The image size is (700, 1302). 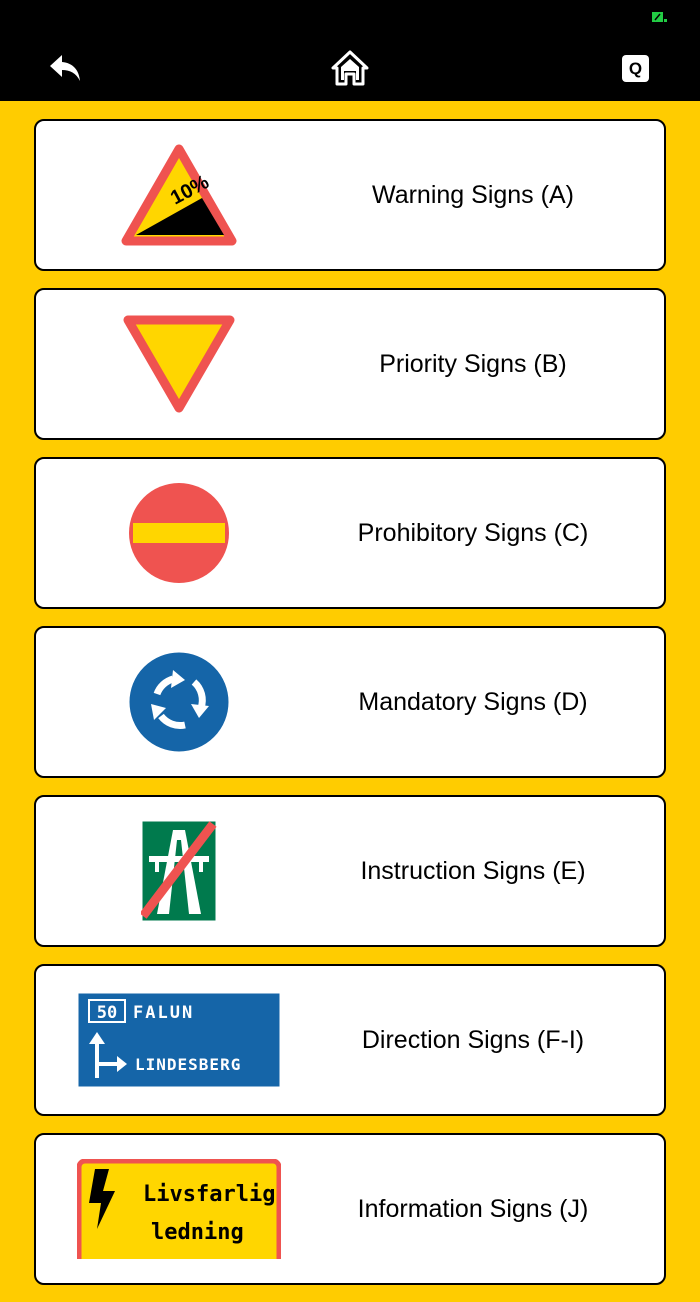 I want to click on give-way-sign-icon, so click(x=179, y=364).